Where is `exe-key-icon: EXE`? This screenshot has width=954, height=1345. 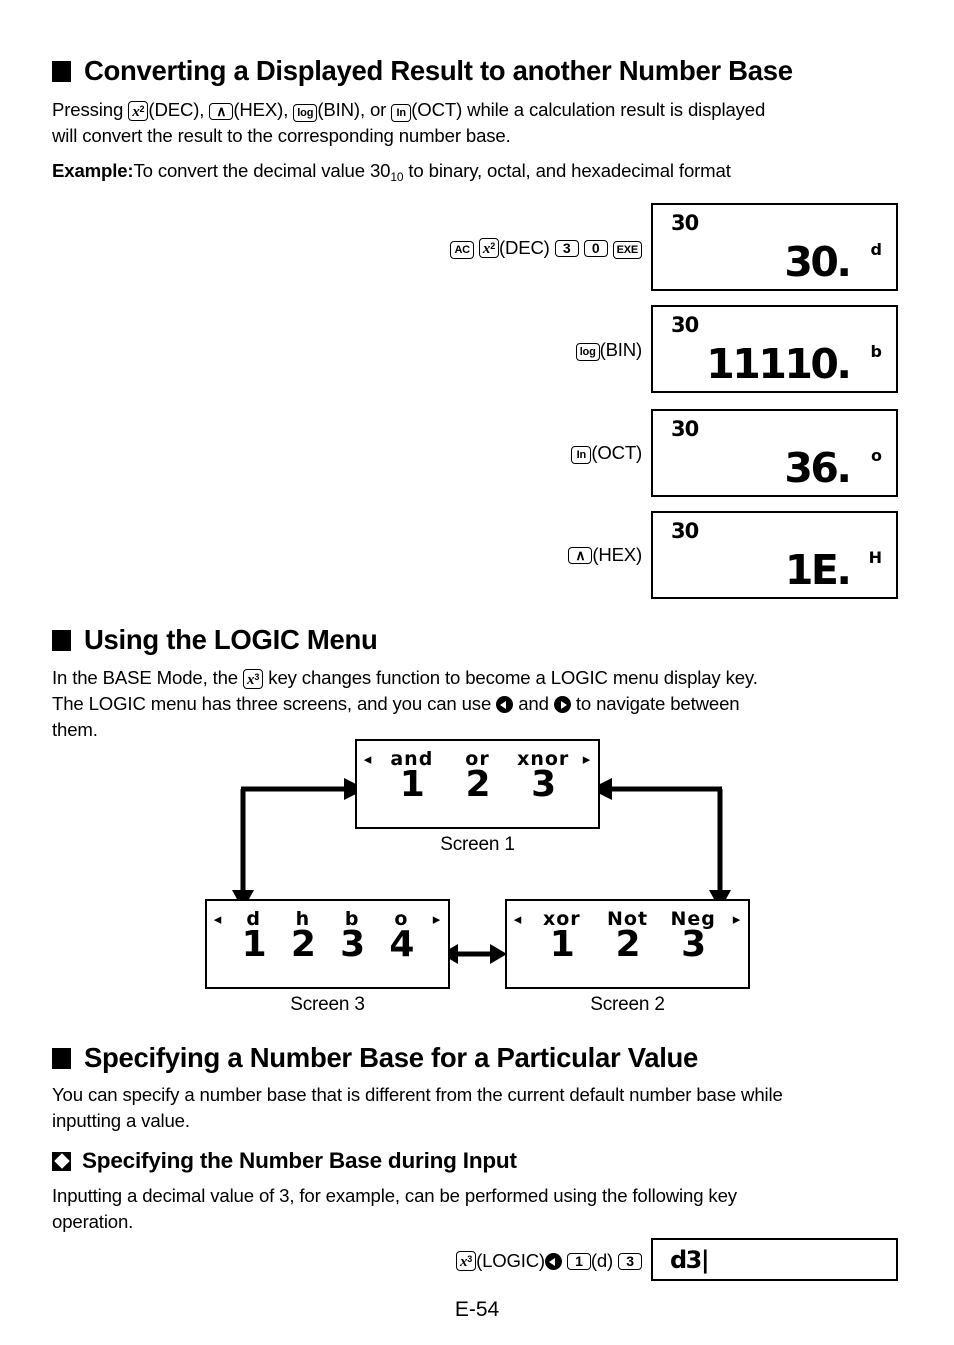 exe-key-icon: EXE is located at coordinates (627, 250).